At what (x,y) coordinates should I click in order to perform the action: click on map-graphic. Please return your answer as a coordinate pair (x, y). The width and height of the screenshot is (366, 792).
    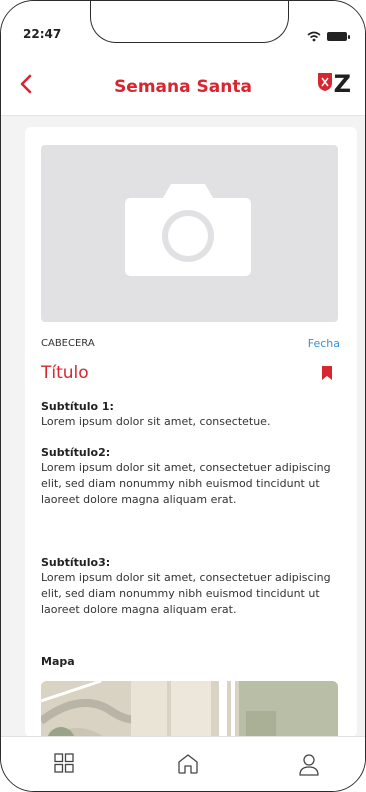
    Looking at the image, I should click on (189, 709).